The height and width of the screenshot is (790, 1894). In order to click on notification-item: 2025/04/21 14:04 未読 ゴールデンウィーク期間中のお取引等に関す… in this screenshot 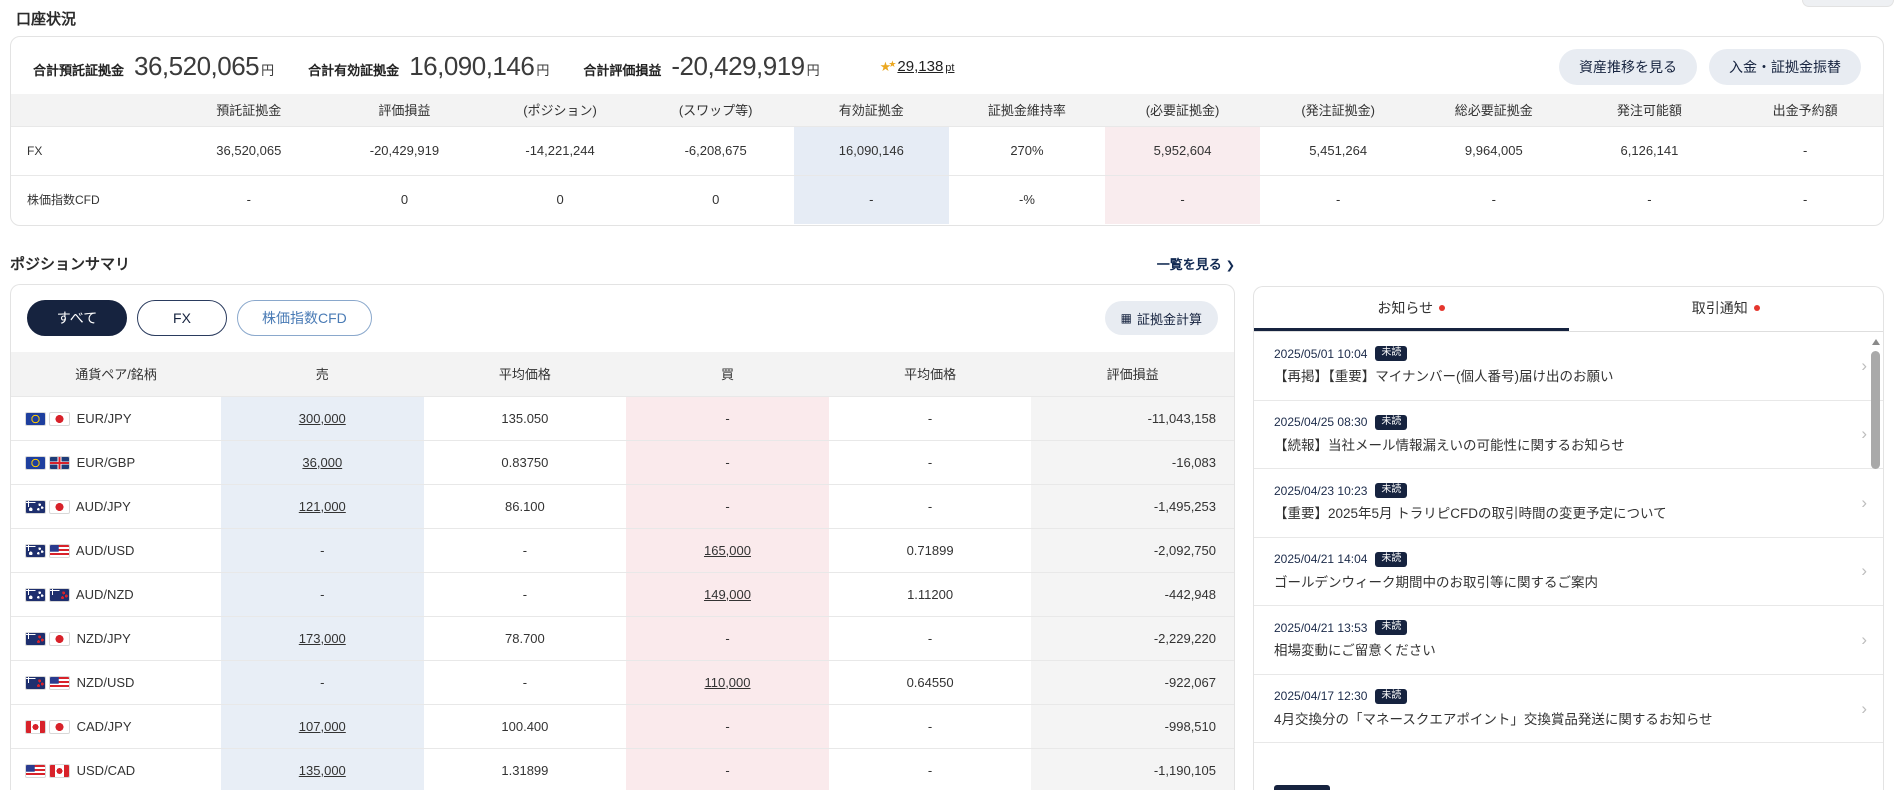, I will do `click(1568, 572)`.